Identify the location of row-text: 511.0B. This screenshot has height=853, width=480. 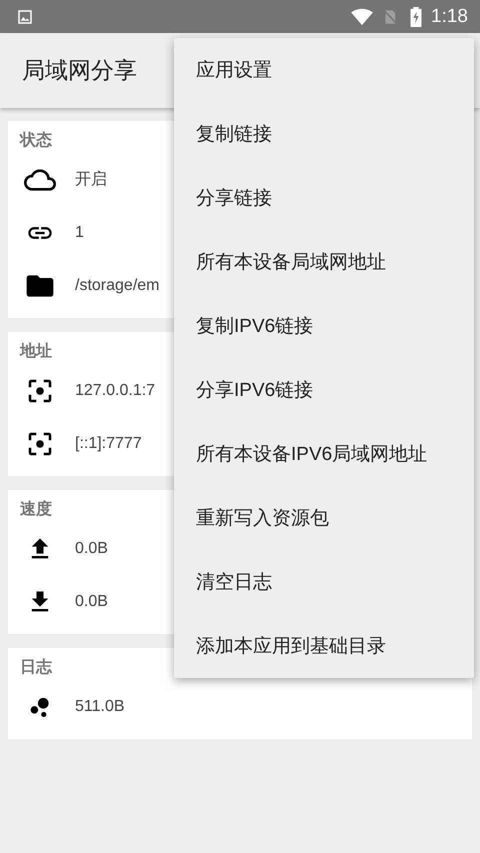
(100, 707).